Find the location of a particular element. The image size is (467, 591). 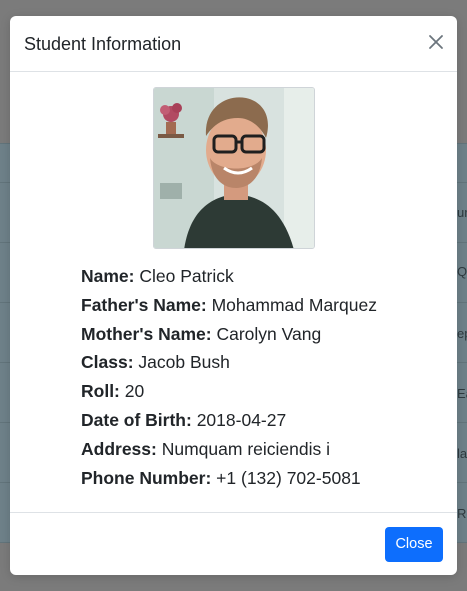

detail-label: Phone Number: is located at coordinates (146, 477).